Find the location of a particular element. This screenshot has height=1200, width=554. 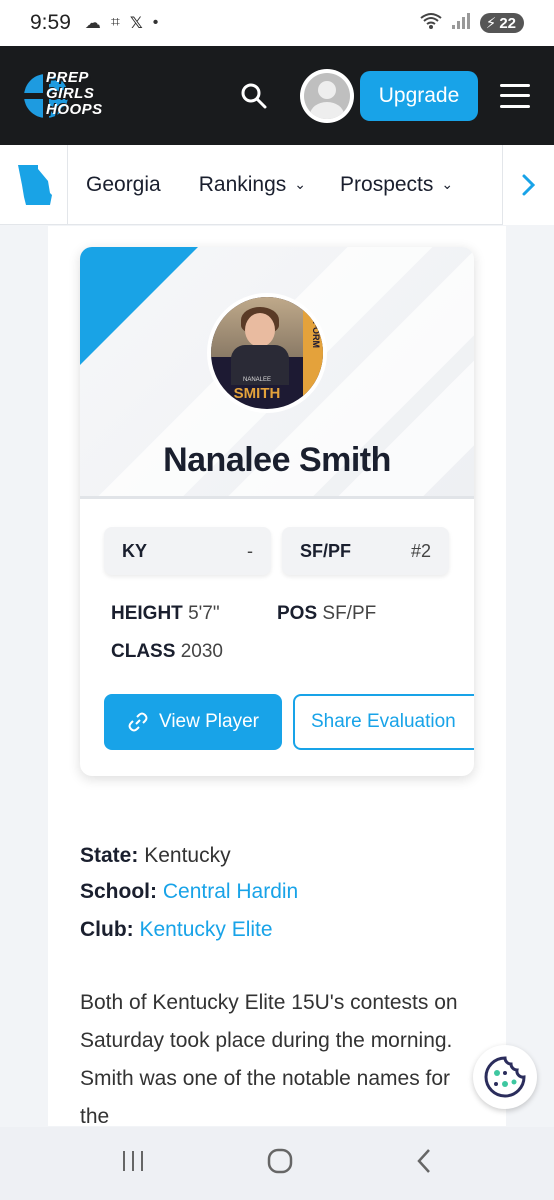

cloud-icon: ☁ is located at coordinates (92, 23).